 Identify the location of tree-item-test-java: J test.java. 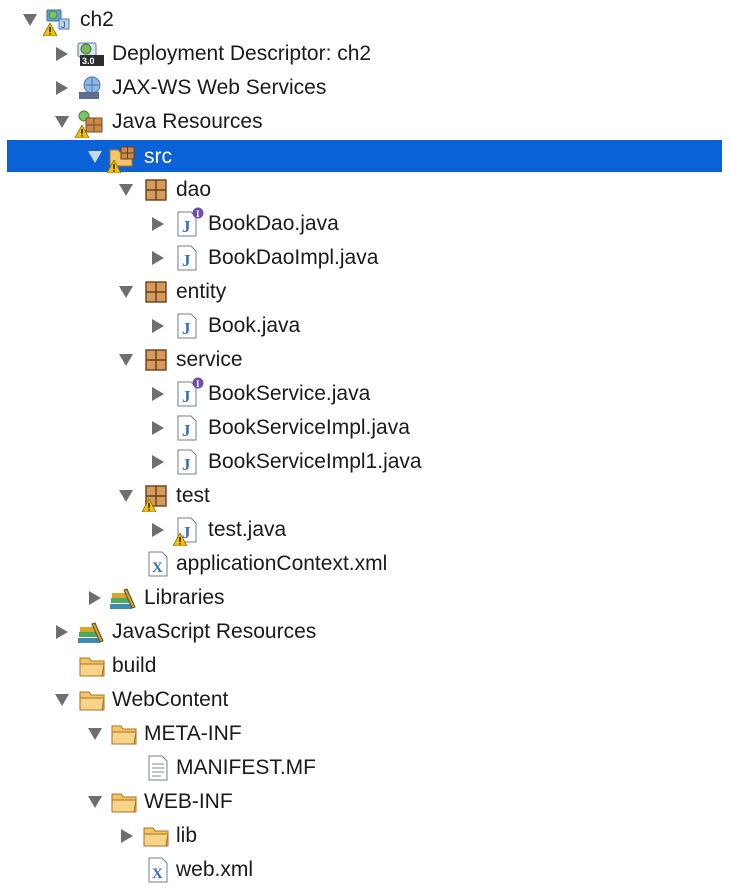
(365, 530).